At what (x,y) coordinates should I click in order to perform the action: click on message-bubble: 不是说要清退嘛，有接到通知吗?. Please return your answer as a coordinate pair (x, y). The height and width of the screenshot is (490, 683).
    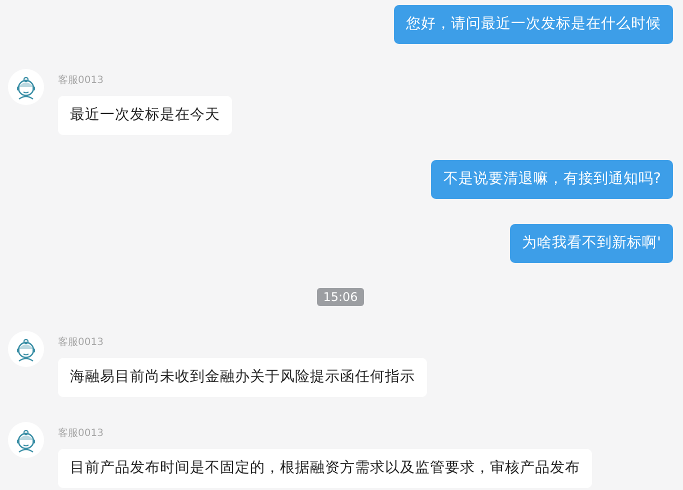
    Looking at the image, I should click on (552, 179).